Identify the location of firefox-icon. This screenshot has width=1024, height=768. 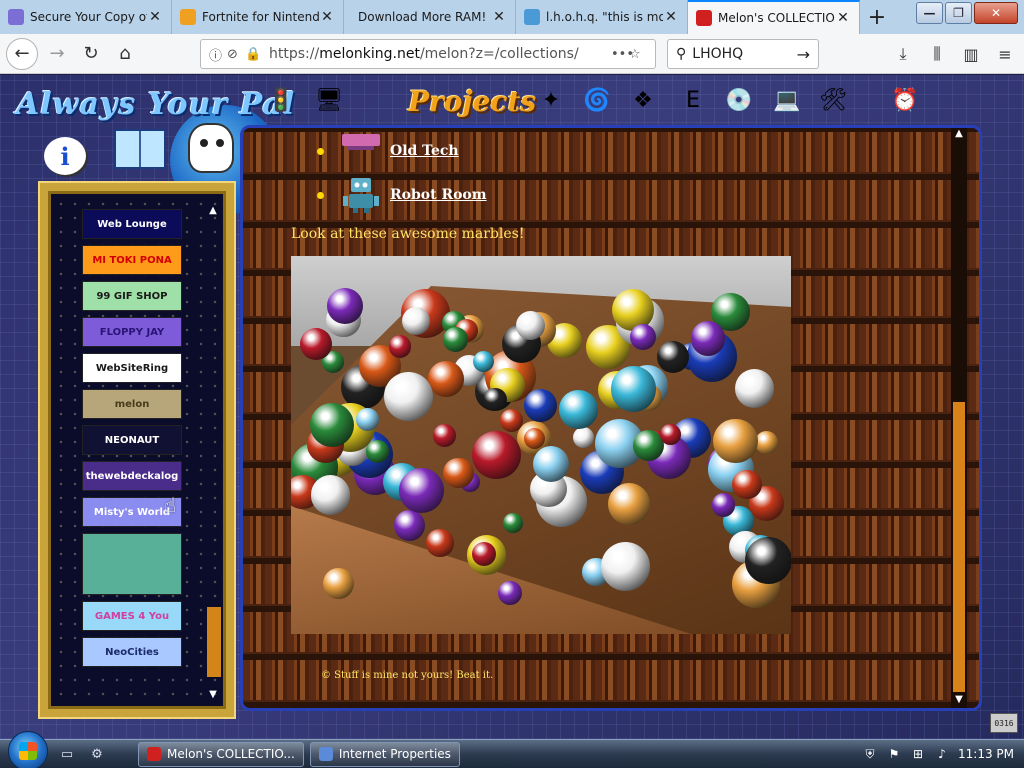
(154, 754).